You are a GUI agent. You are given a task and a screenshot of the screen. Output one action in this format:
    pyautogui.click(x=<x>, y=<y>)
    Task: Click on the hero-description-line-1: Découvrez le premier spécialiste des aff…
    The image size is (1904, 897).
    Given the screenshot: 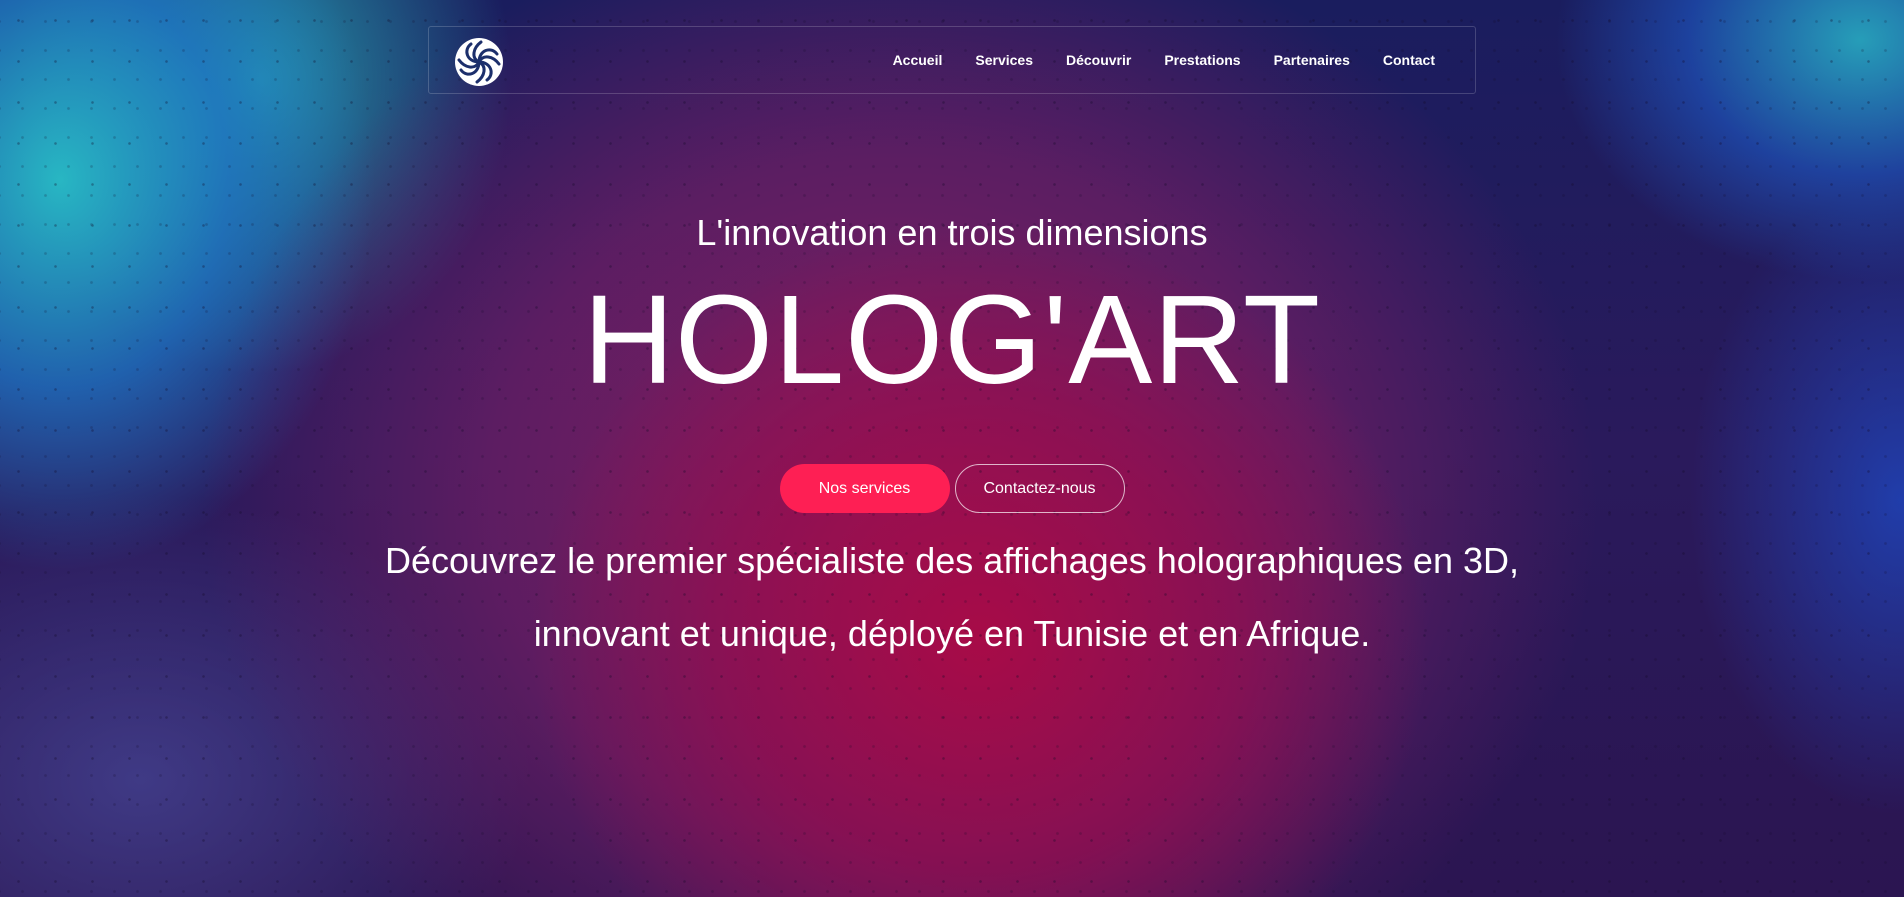 What is the action you would take?
    pyautogui.click(x=952, y=560)
    